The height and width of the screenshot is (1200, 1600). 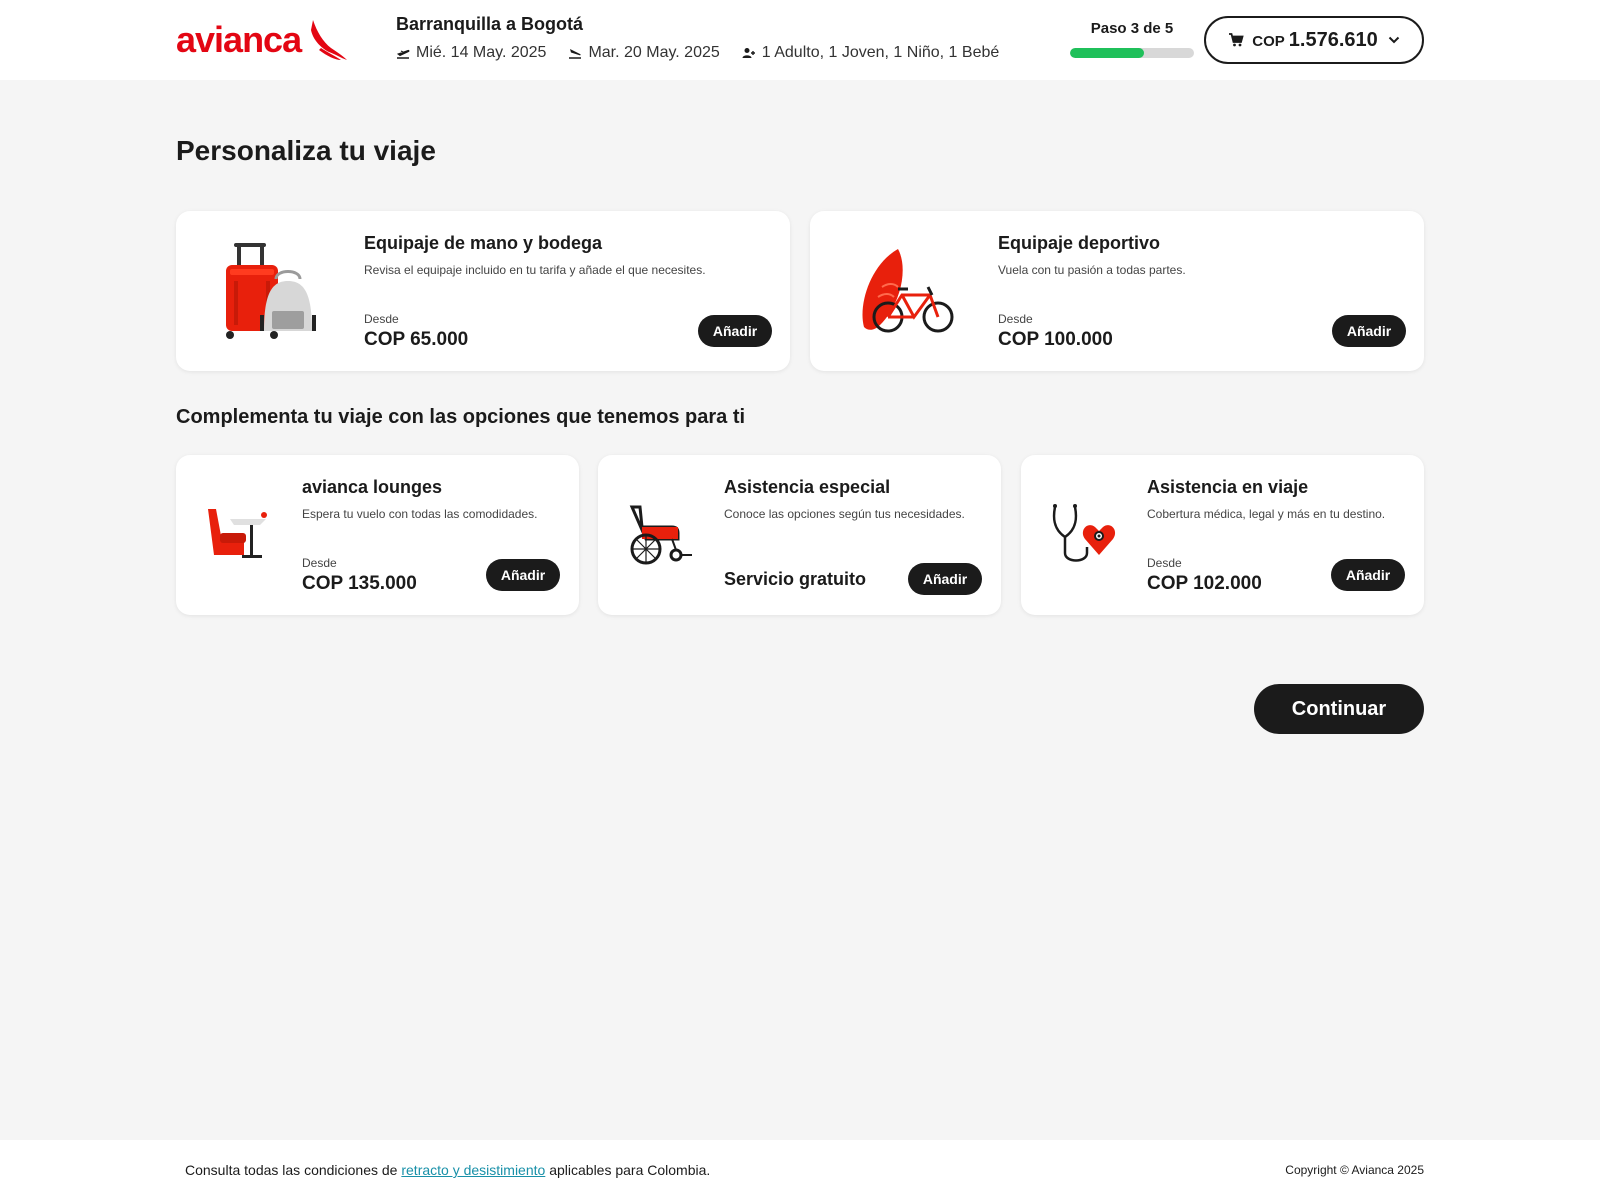 I want to click on cart-total-button: COP 1.576.610, so click(x=1314, y=40).